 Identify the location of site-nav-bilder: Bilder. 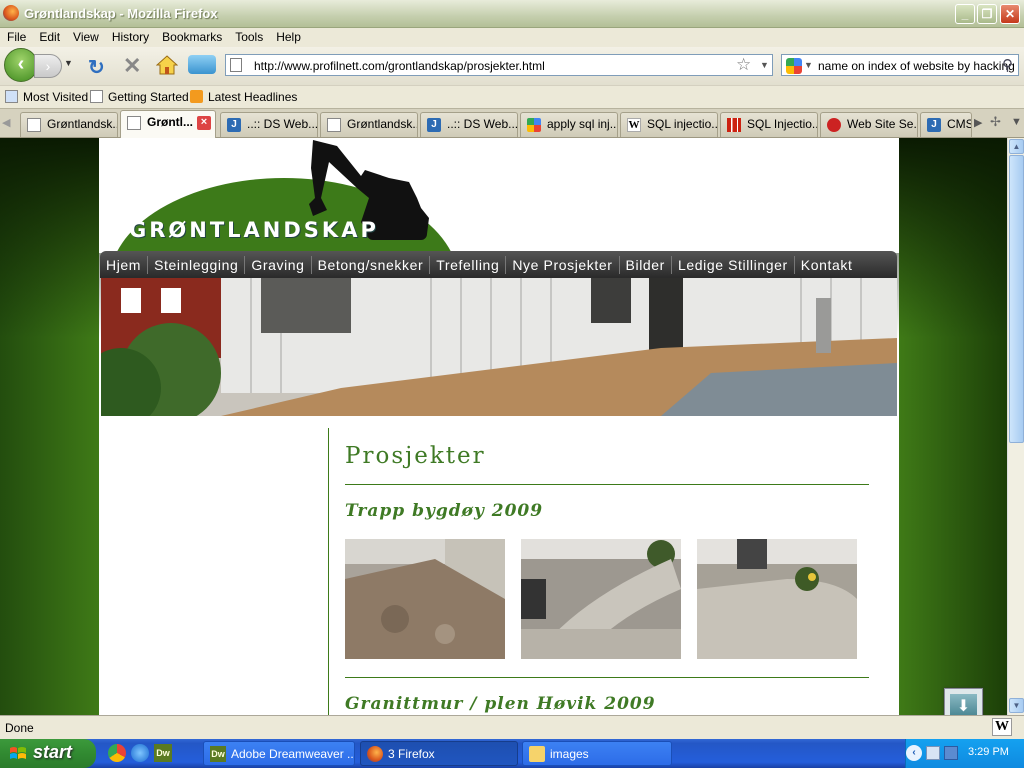
(646, 264).